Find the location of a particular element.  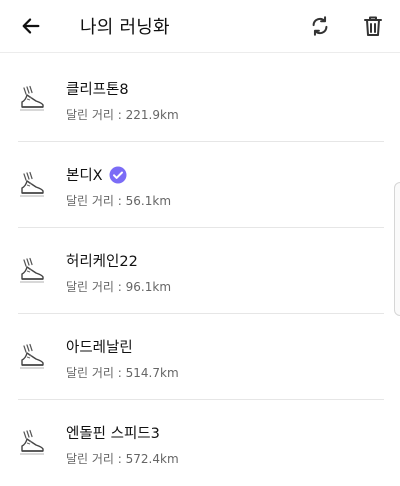

shoe-distance: 달린 거리 : 572.4km is located at coordinates (122, 459).